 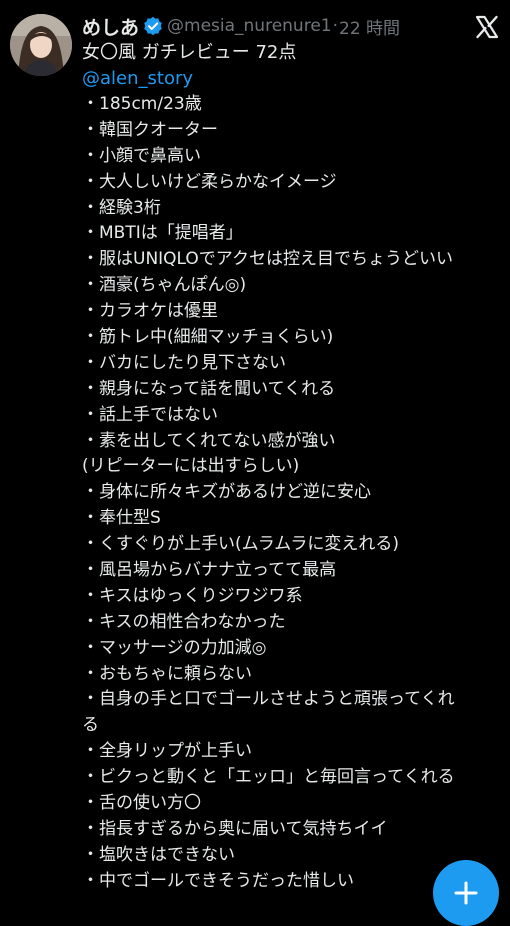 I want to click on tweet-line: ・奉仕型S, so click(x=121, y=518).